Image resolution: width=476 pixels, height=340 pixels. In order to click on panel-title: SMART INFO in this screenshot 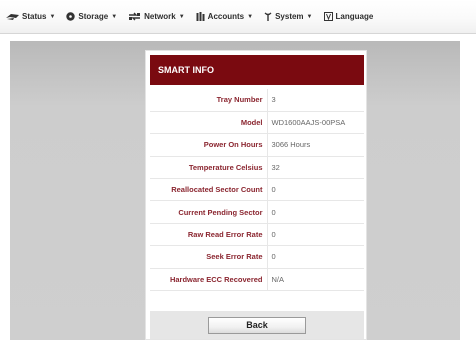, I will do `click(257, 70)`.